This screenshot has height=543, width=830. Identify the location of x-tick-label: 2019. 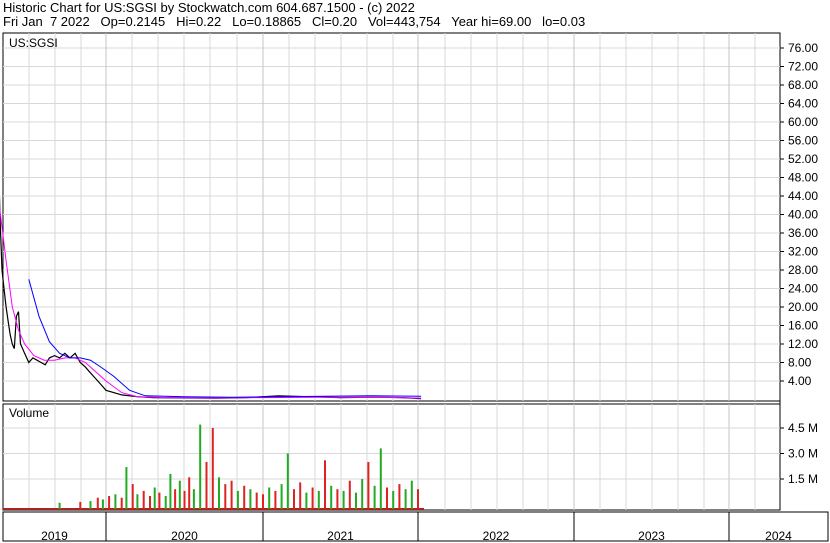
(54, 536).